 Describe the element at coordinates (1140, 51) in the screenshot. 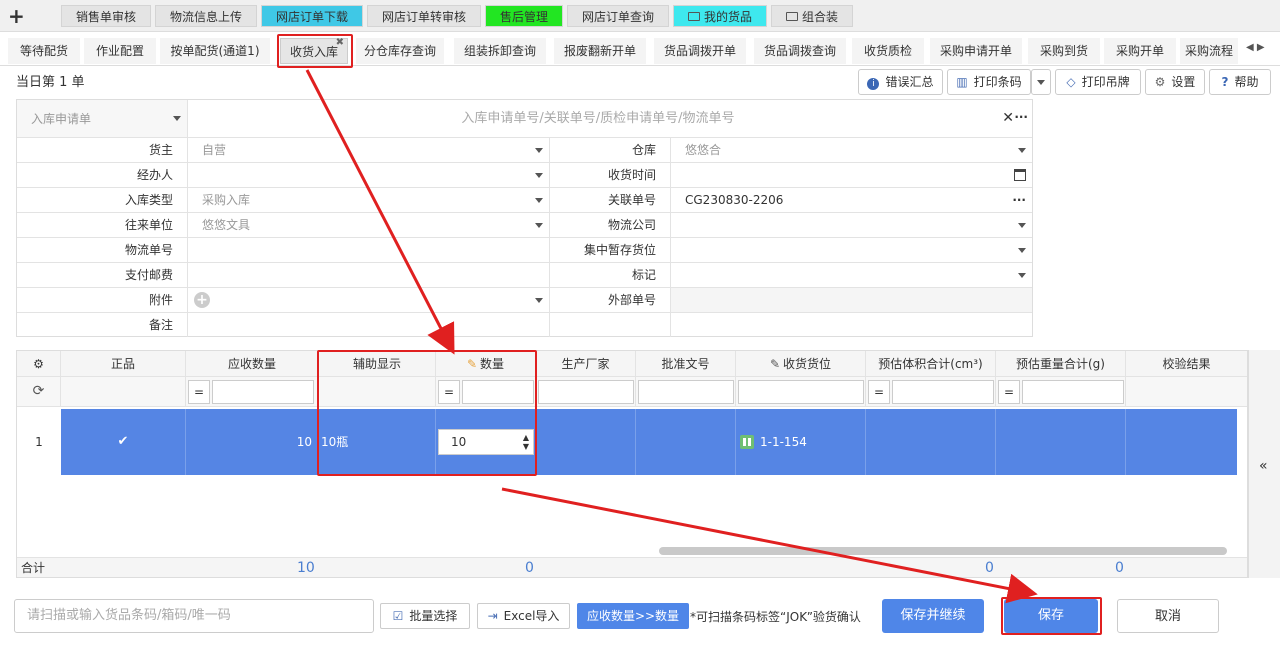

I see `sub-tab-purchase-open: 采购开单` at that location.